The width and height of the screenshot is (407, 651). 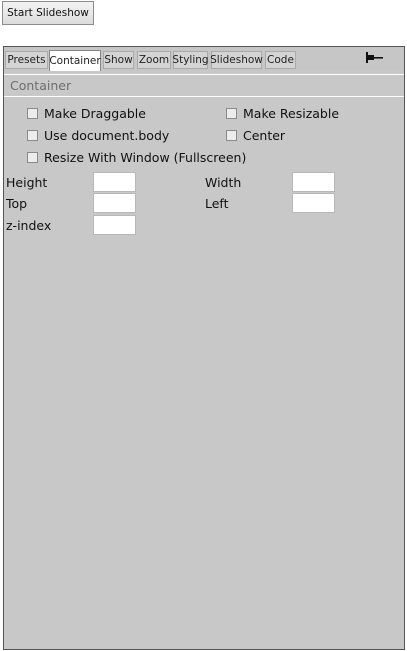 I want to click on use-document-body-checkbox: Use document.body, so click(x=98, y=135).